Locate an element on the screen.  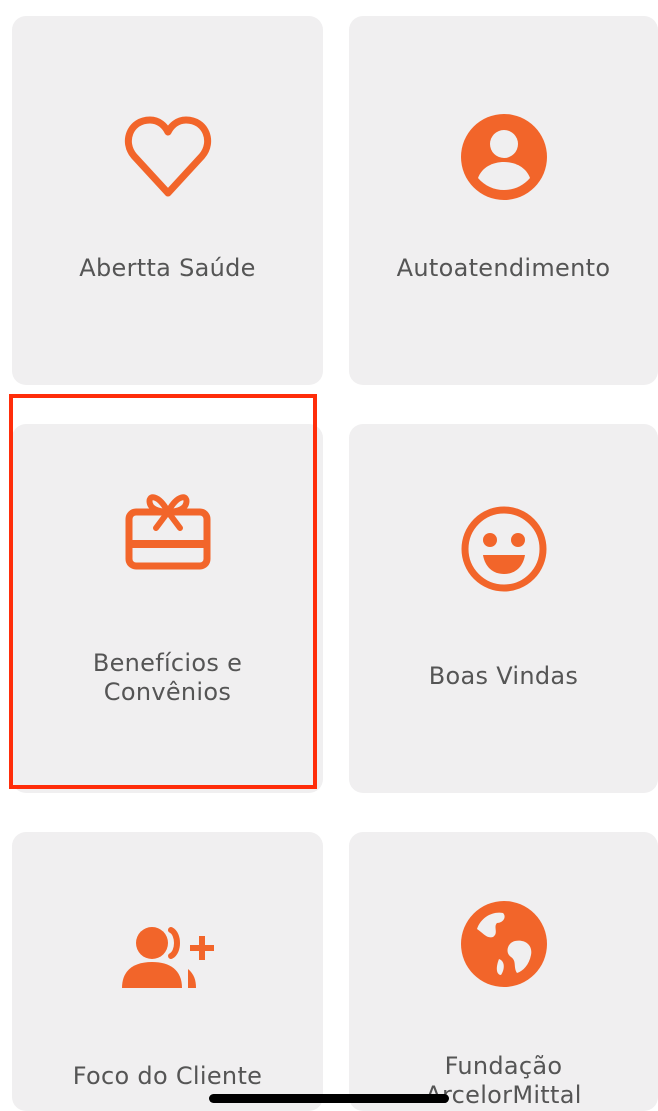
tile-label: Abertta Saúde is located at coordinates (167, 268).